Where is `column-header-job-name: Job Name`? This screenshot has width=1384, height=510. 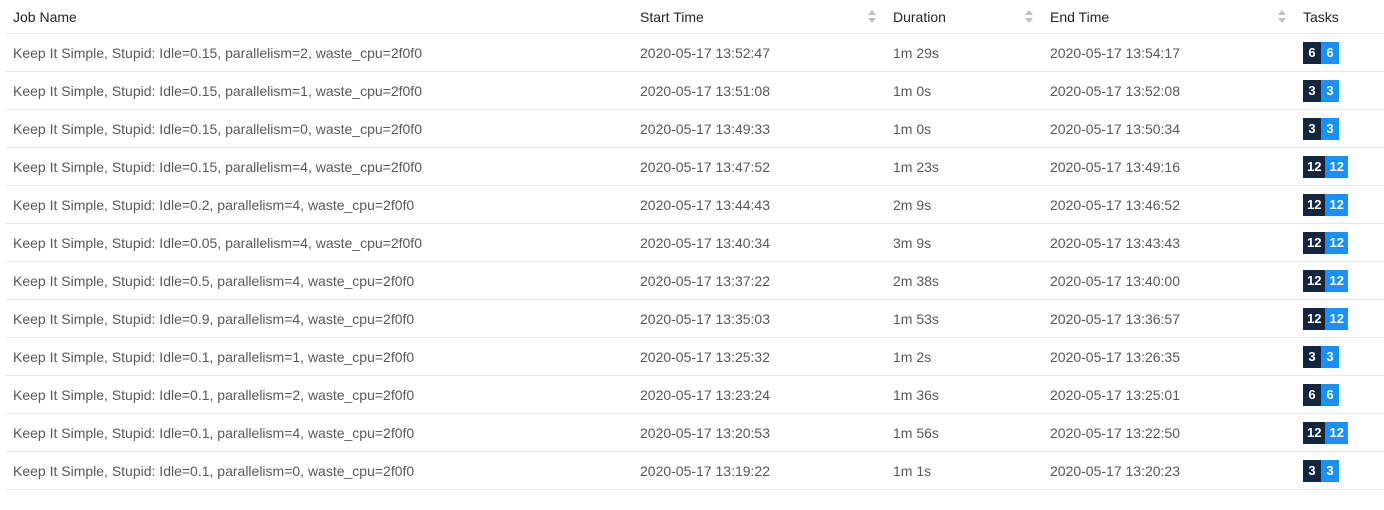
column-header-job-name: Job Name is located at coordinates (318, 17).